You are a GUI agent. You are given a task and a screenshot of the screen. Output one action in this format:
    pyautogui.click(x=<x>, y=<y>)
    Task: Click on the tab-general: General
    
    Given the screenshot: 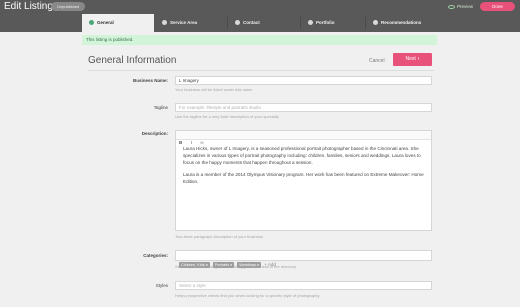 What is the action you would take?
    pyautogui.click(x=118, y=23)
    